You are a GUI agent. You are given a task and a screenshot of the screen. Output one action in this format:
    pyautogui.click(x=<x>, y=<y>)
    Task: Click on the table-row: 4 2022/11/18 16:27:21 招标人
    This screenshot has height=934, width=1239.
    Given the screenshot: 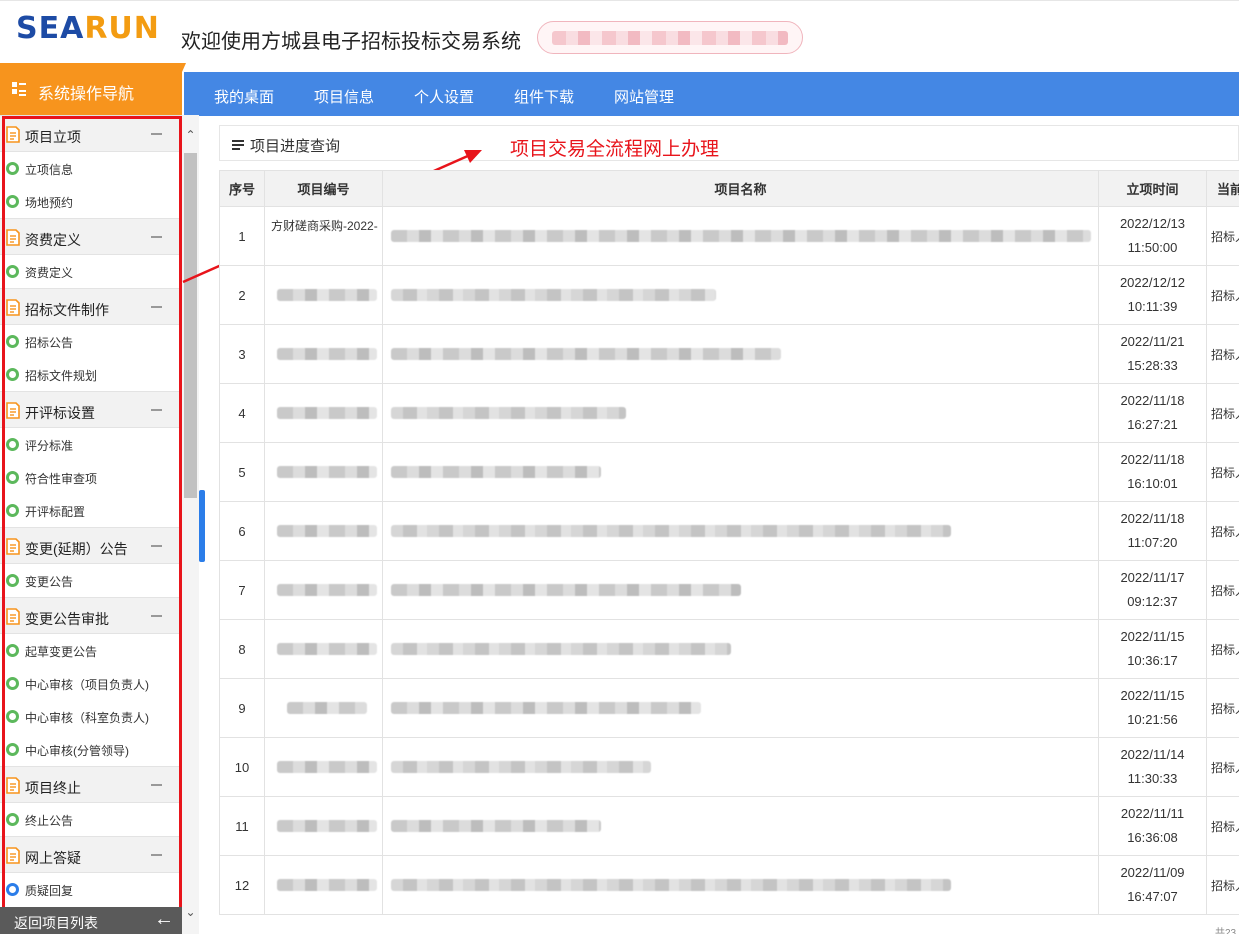 What is the action you would take?
    pyautogui.click(x=729, y=413)
    